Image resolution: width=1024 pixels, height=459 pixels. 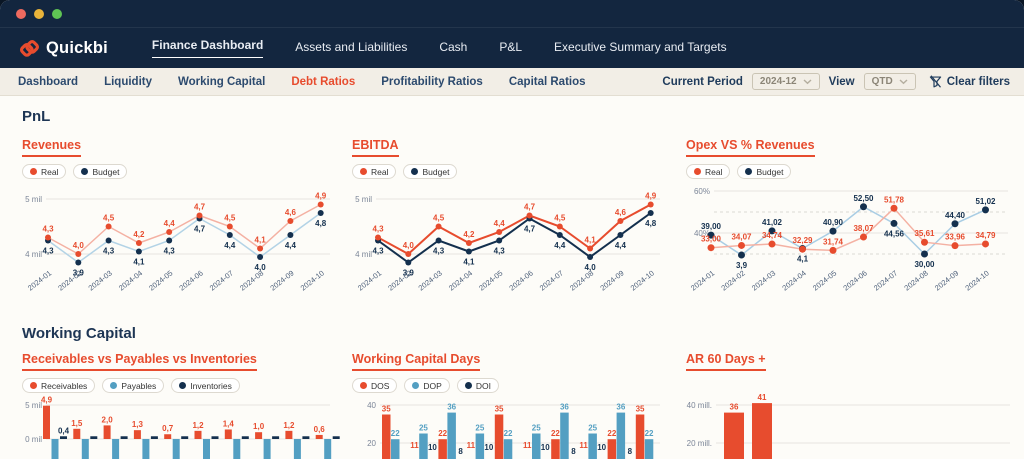 I want to click on nav-item-assets-and-liabilities: Assets and Liabilities, so click(x=351, y=48).